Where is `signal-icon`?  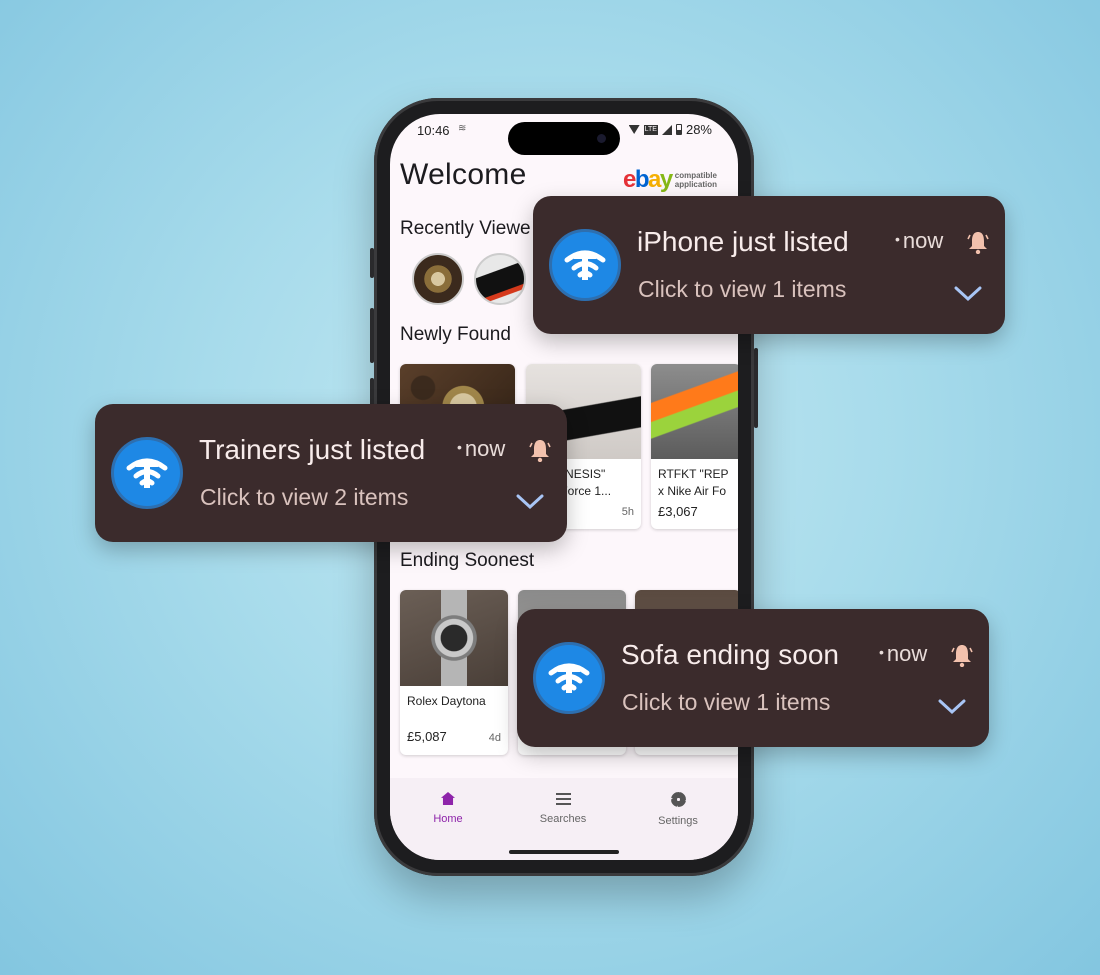 signal-icon is located at coordinates (666, 129).